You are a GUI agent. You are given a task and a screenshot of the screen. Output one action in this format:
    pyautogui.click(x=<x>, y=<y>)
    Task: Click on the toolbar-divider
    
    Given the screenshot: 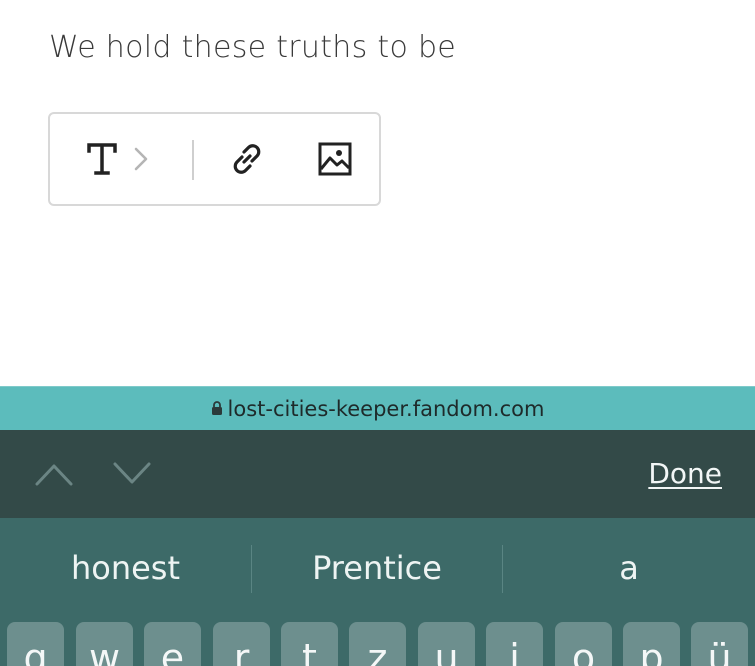 What is the action you would take?
    pyautogui.click(x=193, y=160)
    